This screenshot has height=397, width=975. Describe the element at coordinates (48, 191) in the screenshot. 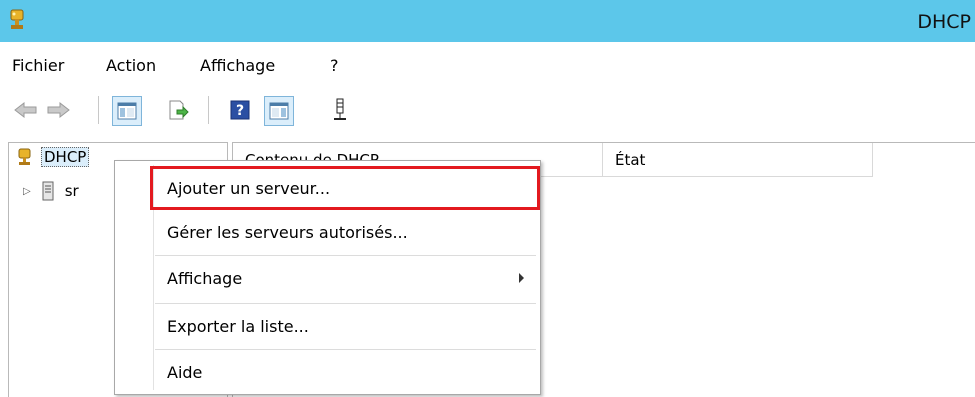

I see `server-computer-icon` at that location.